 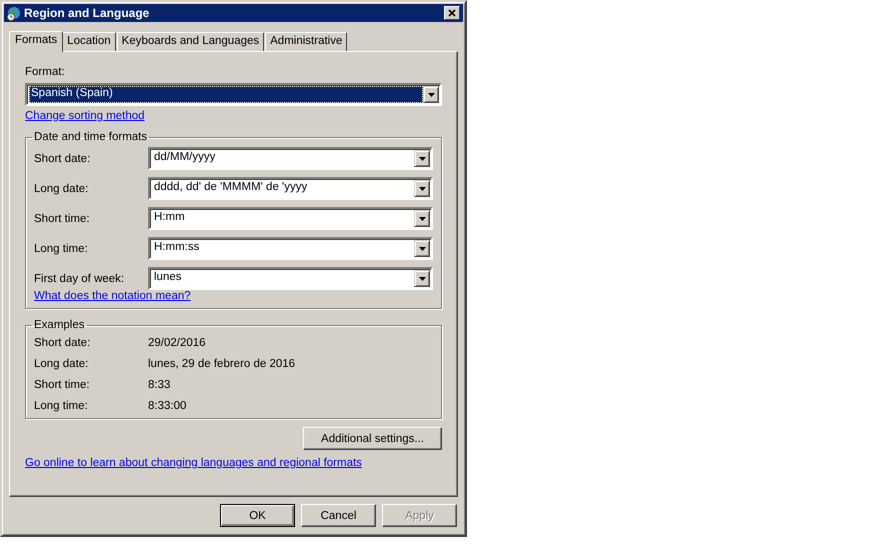 I want to click on close-icon, so click(x=452, y=13).